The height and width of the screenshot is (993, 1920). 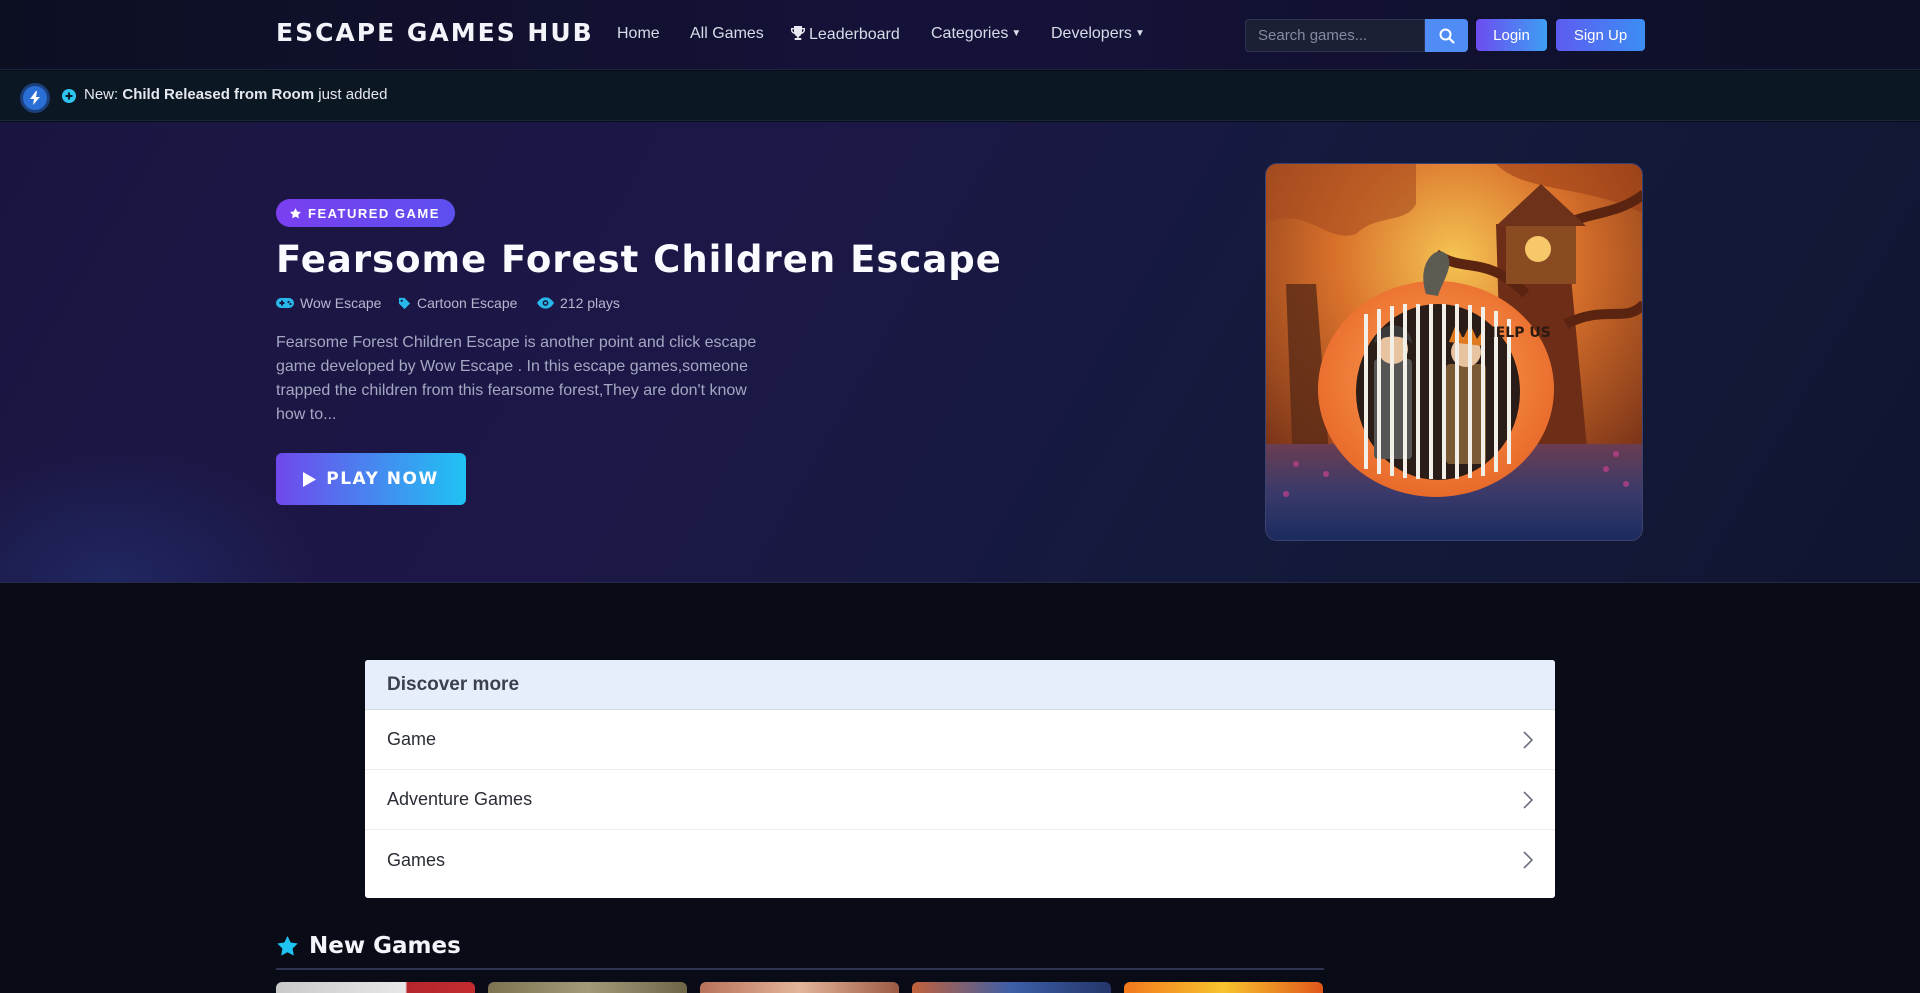 I want to click on site-logo: ESCAPE GAMES HUB, so click(x=435, y=32).